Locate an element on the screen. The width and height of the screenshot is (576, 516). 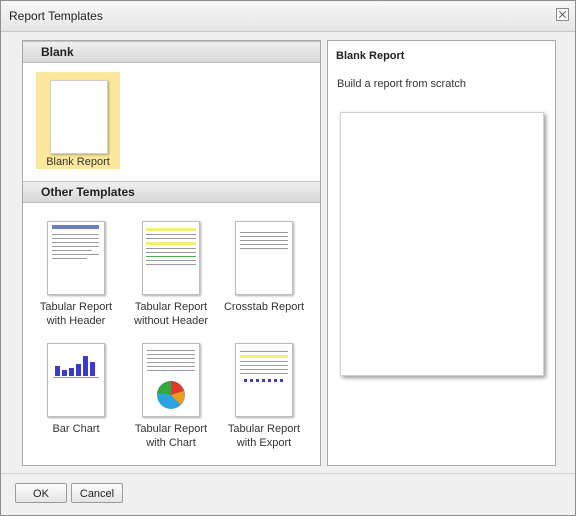
tabular-chart-thumbnail is located at coordinates (171, 380).